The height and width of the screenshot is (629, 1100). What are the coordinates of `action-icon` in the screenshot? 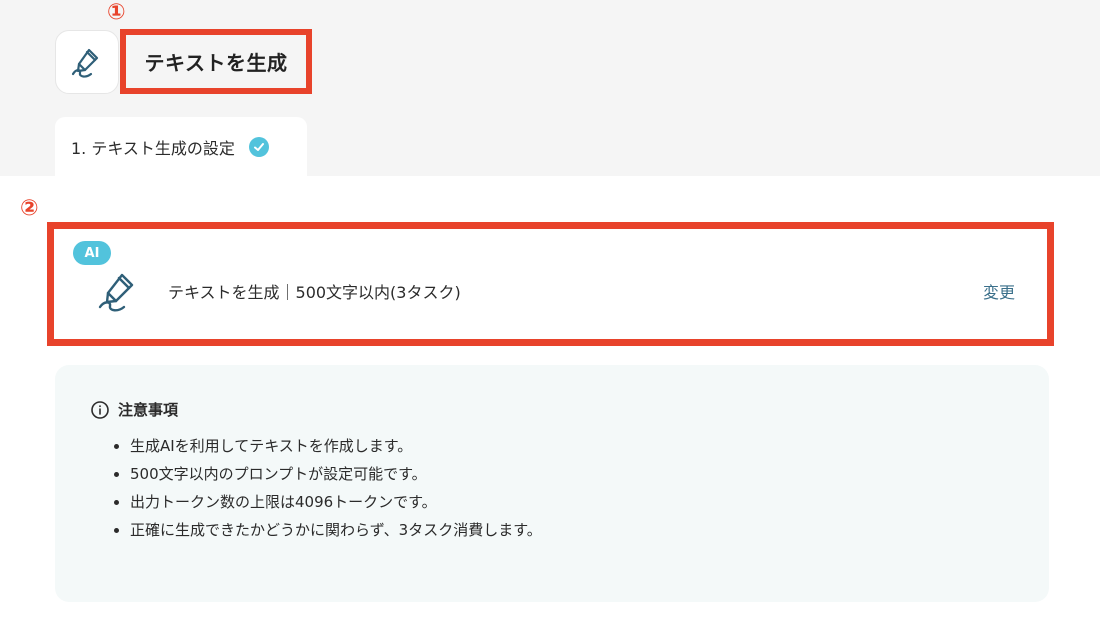 It's located at (118, 291).